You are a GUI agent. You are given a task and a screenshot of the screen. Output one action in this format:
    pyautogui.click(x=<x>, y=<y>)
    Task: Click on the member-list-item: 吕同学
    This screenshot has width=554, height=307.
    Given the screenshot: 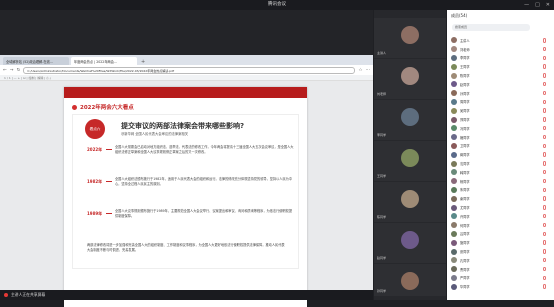 What is the action you would take?
    pyautogui.click(x=500, y=234)
    